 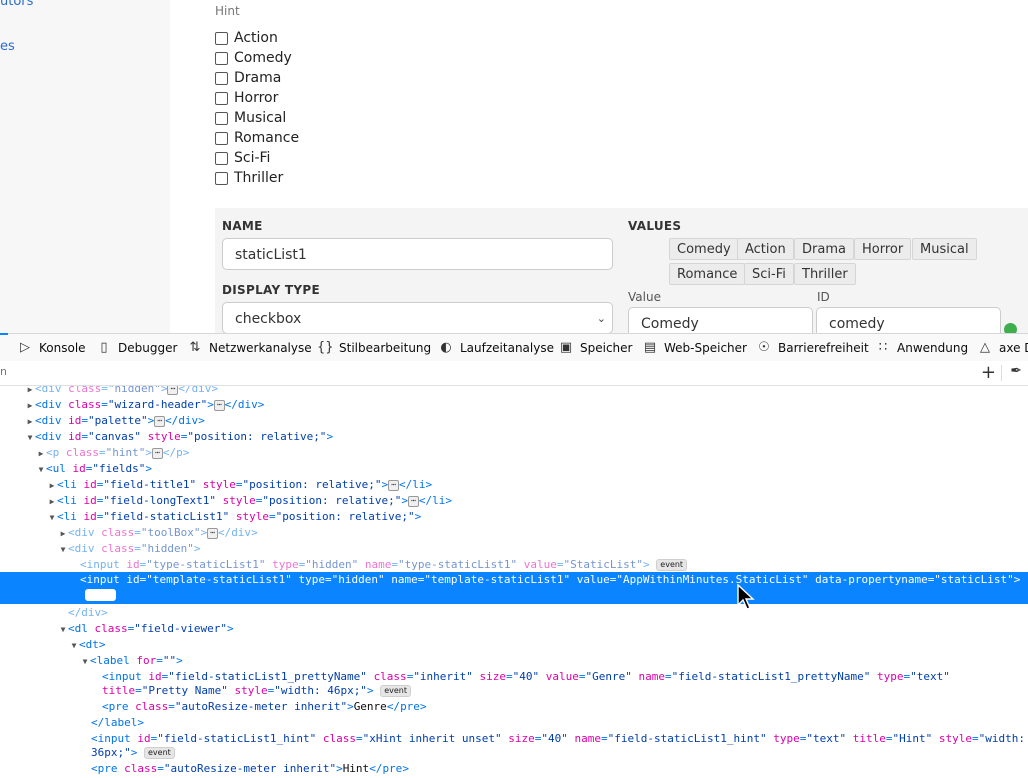 What do you see at coordinates (566, 347) in the screenshot?
I see `memory-icon: ▣` at bounding box center [566, 347].